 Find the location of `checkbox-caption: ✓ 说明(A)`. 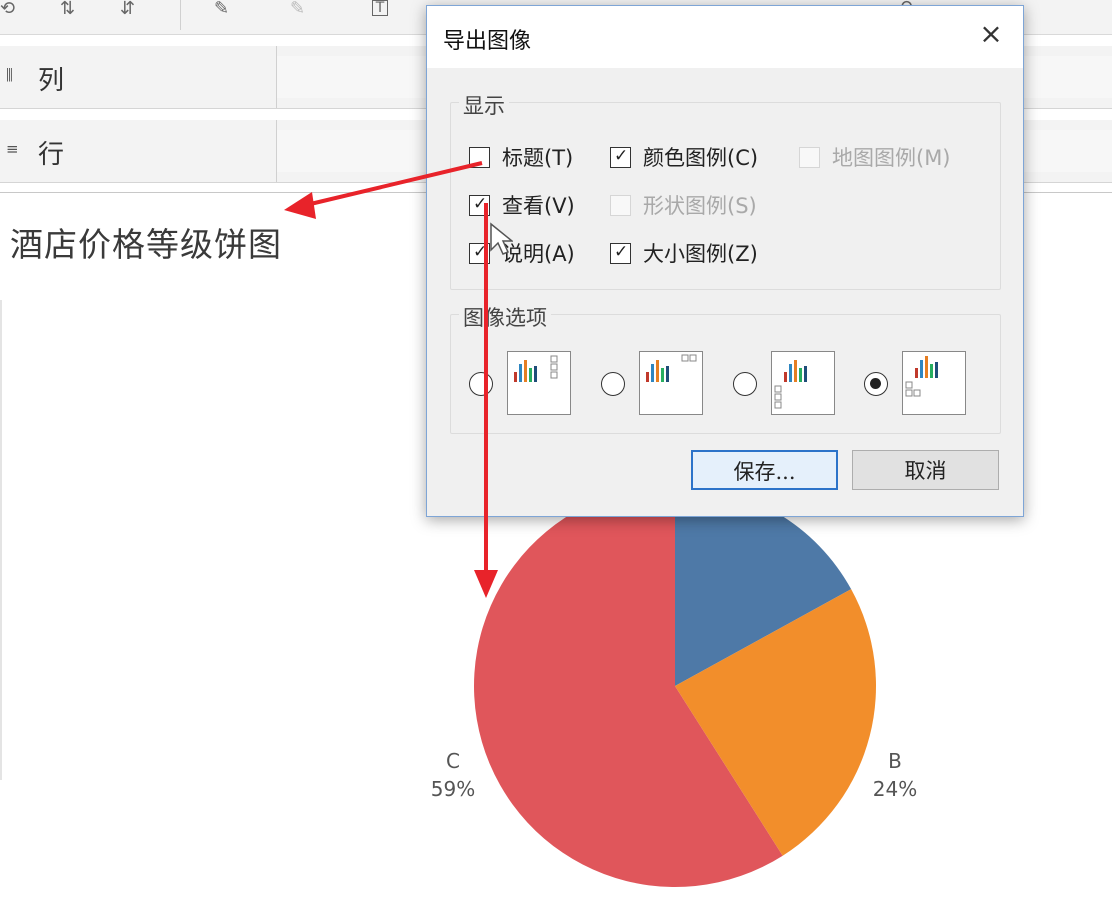

checkbox-caption: ✓ 说明(A) is located at coordinates (522, 253).